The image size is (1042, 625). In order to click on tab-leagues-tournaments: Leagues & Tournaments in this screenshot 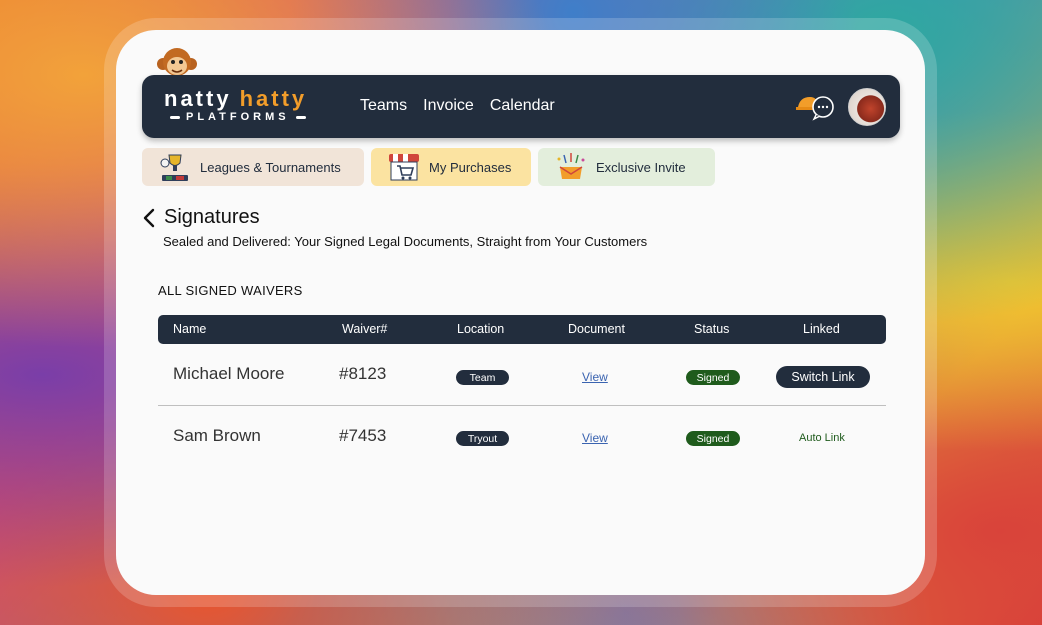, I will do `click(253, 167)`.